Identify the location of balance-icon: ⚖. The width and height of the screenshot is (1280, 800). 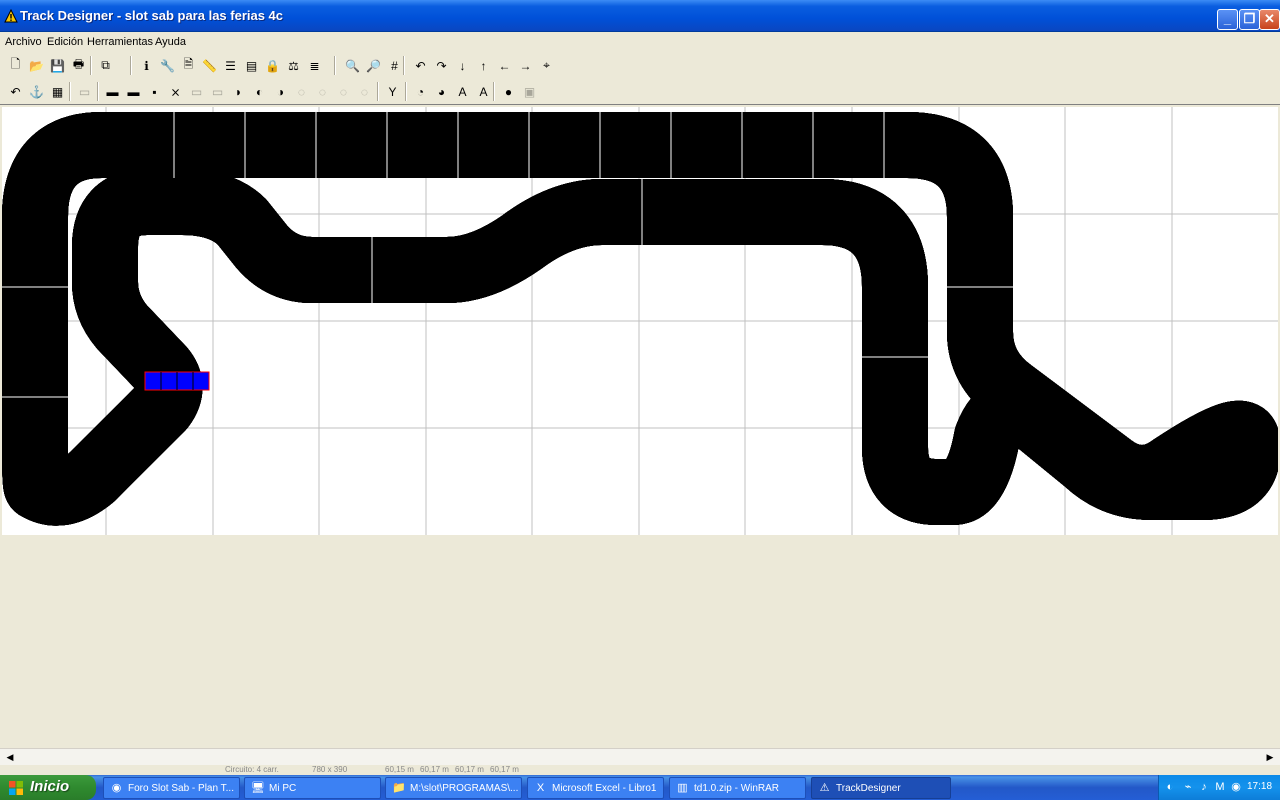
(293, 65).